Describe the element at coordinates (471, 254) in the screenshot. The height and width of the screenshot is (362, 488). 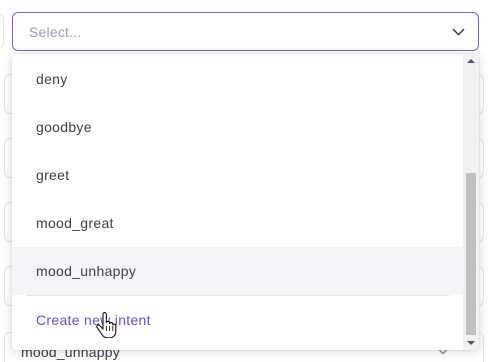
I see `scrollbar-thumb` at that location.